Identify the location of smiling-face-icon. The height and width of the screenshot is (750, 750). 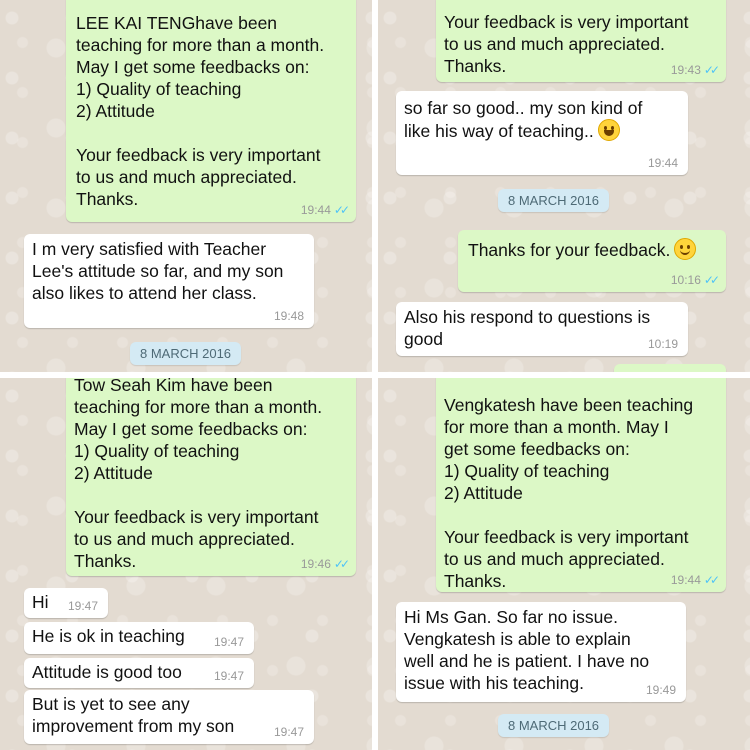
(685, 249).